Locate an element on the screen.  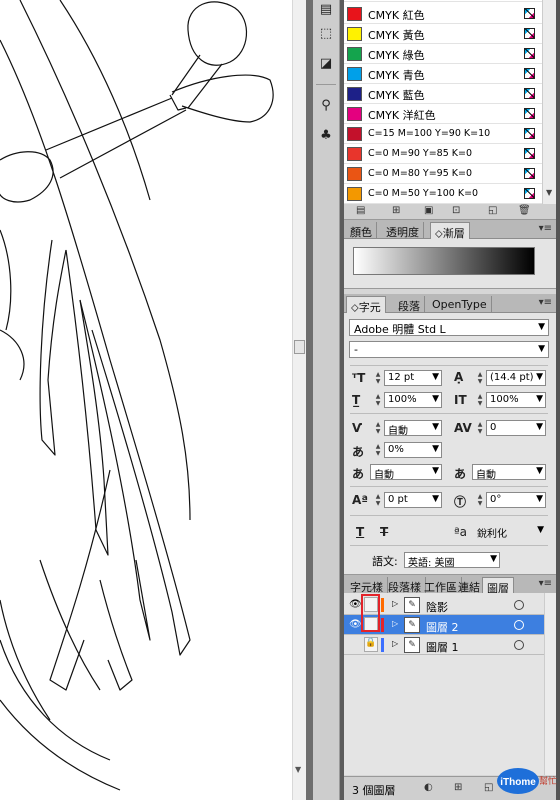
aki-before-field: 自動 ▼ is located at coordinates (406, 472).